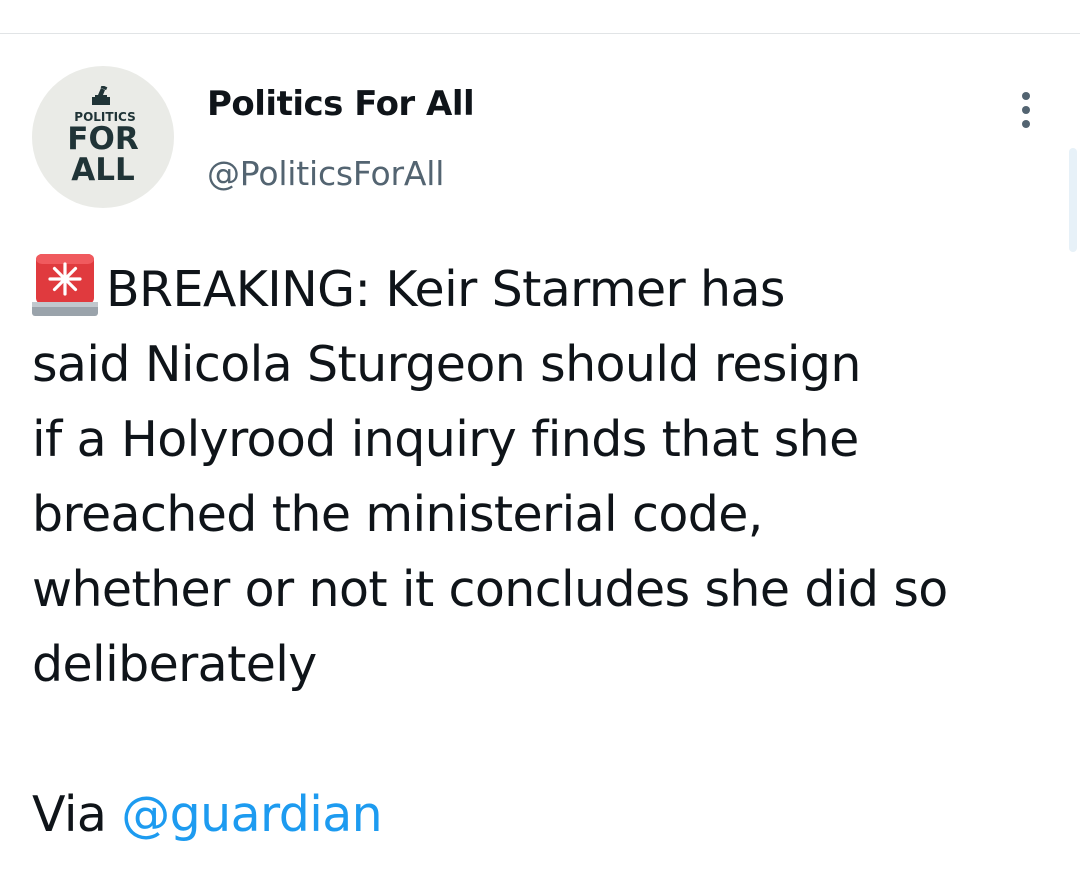 The width and height of the screenshot is (1080, 875). I want to click on avatar-logo: POLITICS FOR ALL, so click(103, 137).